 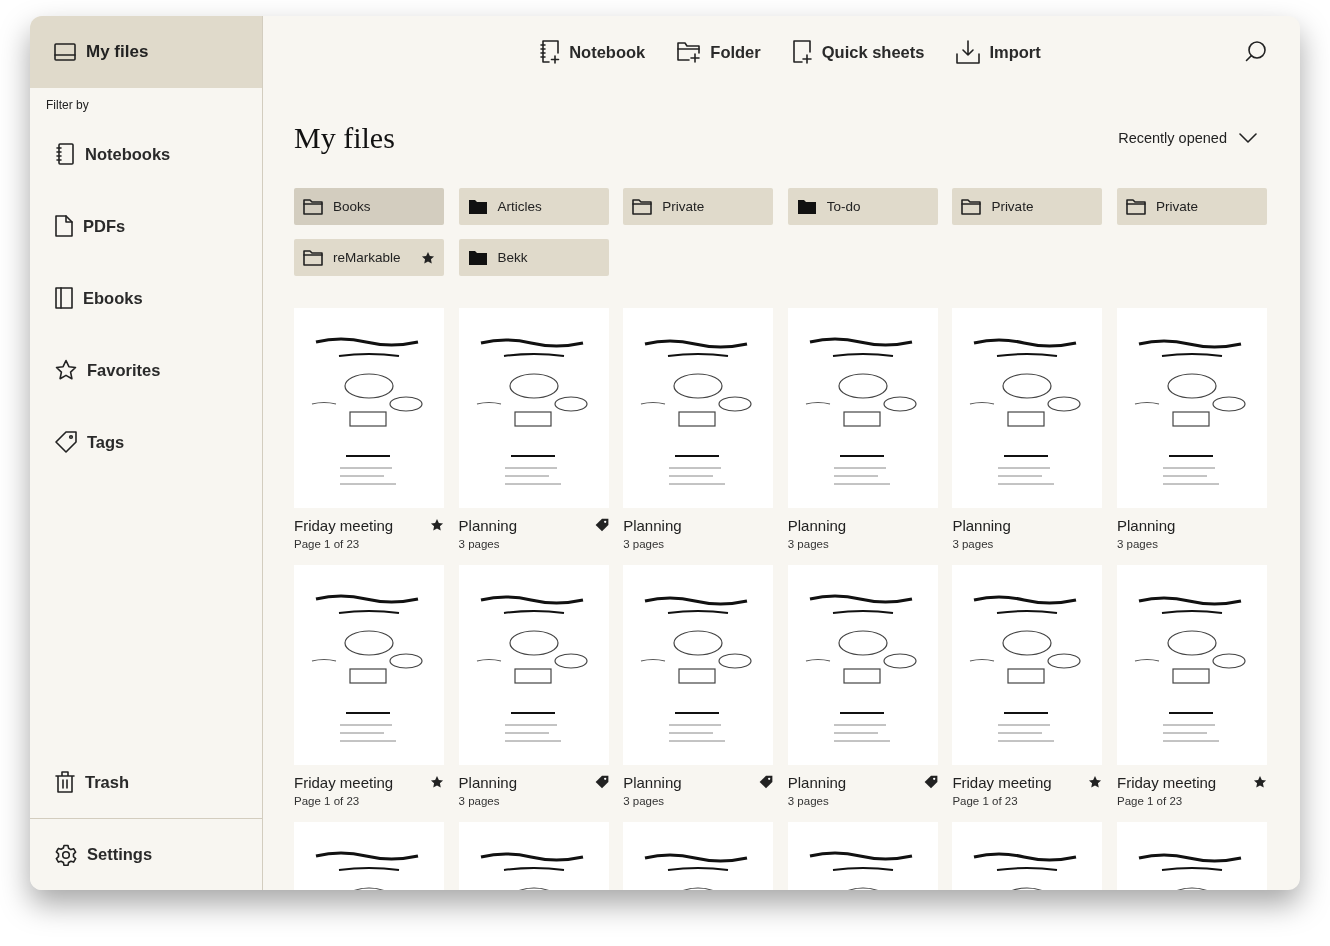 What do you see at coordinates (146, 782) in the screenshot?
I see `sidebar-item: Trash` at bounding box center [146, 782].